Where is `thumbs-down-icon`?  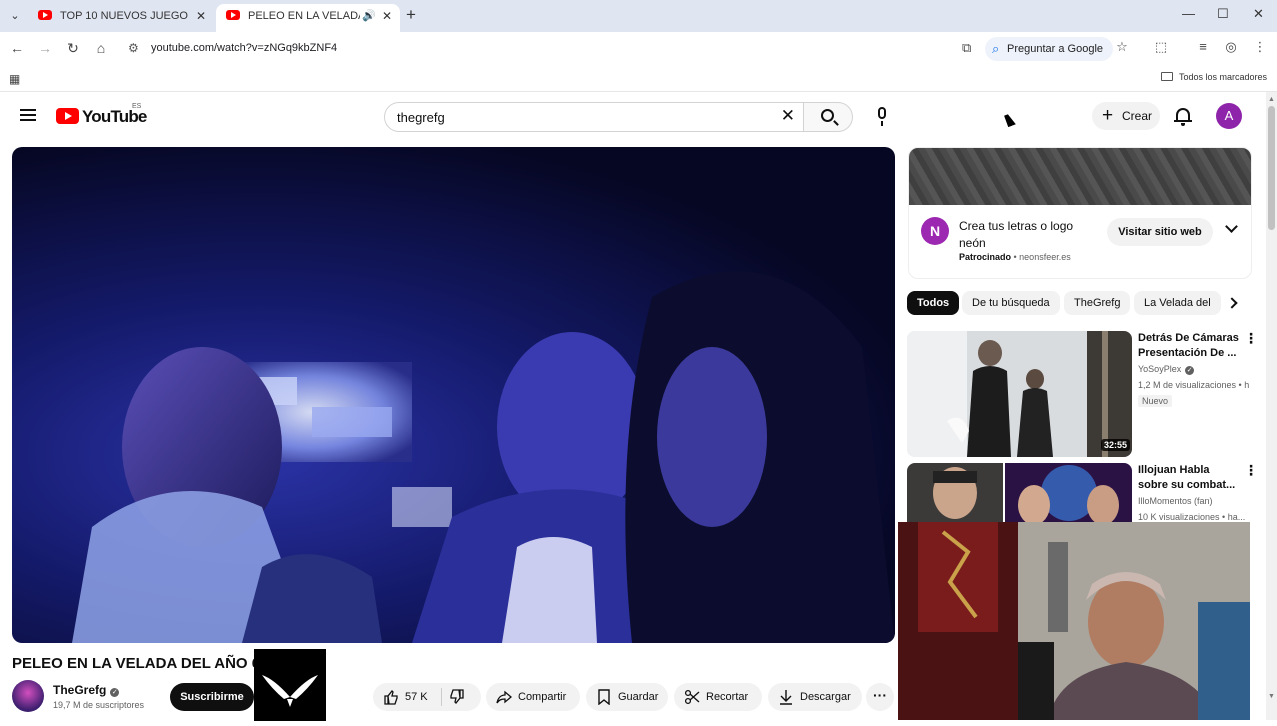 thumbs-down-icon is located at coordinates (457, 697).